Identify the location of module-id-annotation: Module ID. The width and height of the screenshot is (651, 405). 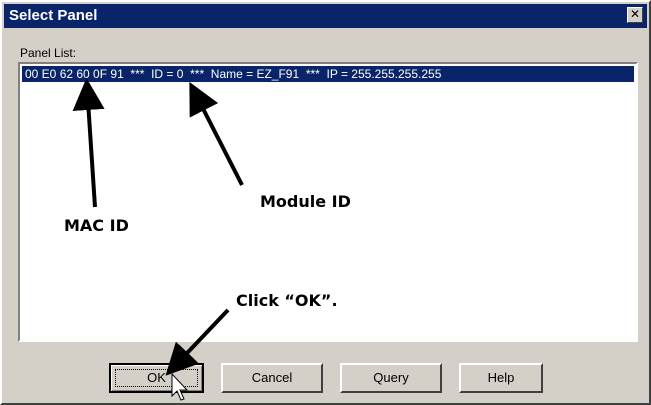
(305, 201).